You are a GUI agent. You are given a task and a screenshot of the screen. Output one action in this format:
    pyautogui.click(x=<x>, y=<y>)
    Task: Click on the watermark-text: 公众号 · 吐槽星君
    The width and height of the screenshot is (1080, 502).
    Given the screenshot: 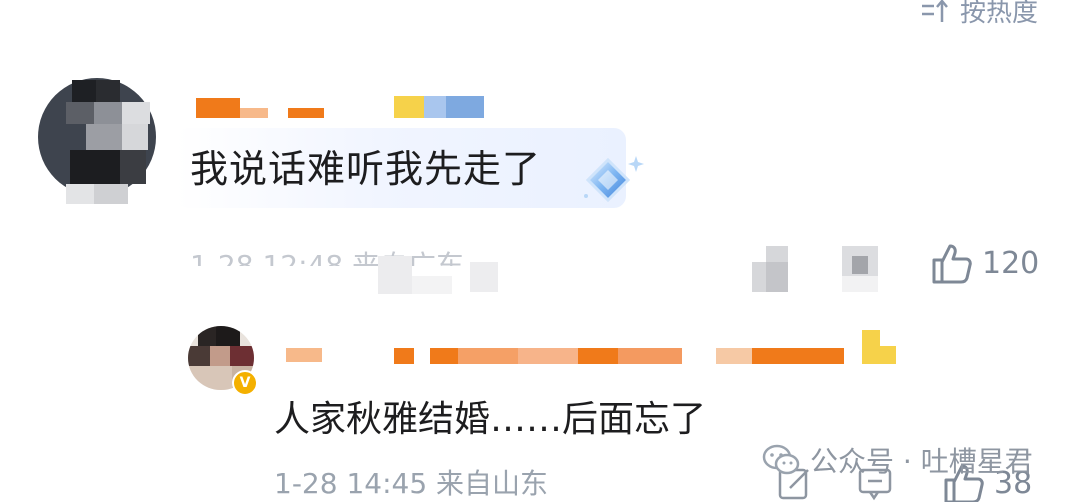 What is the action you would take?
    pyautogui.click(x=921, y=461)
    